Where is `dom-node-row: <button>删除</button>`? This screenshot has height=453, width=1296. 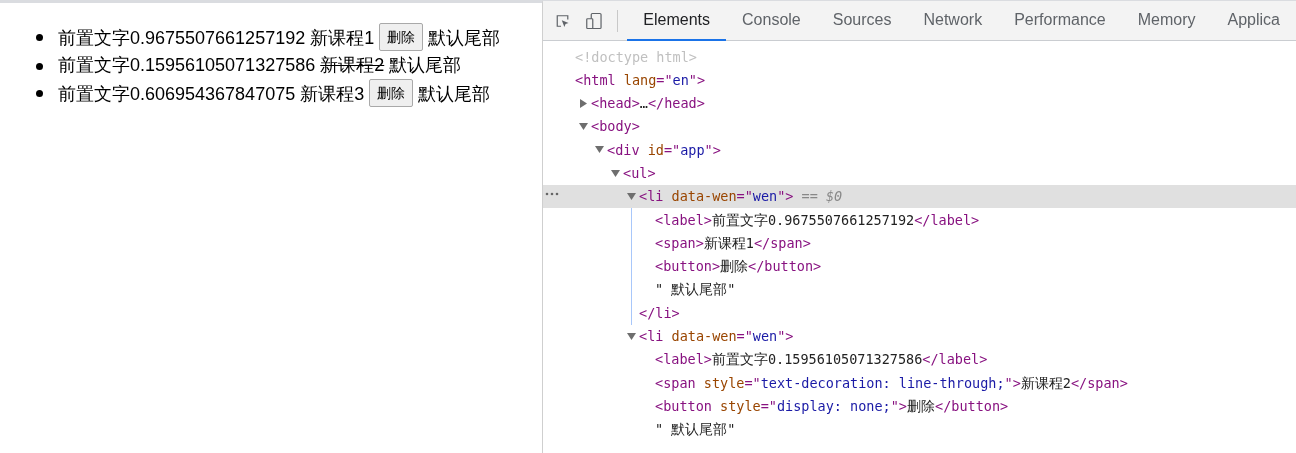 dom-node-row: <button>删除</button> is located at coordinates (919, 266).